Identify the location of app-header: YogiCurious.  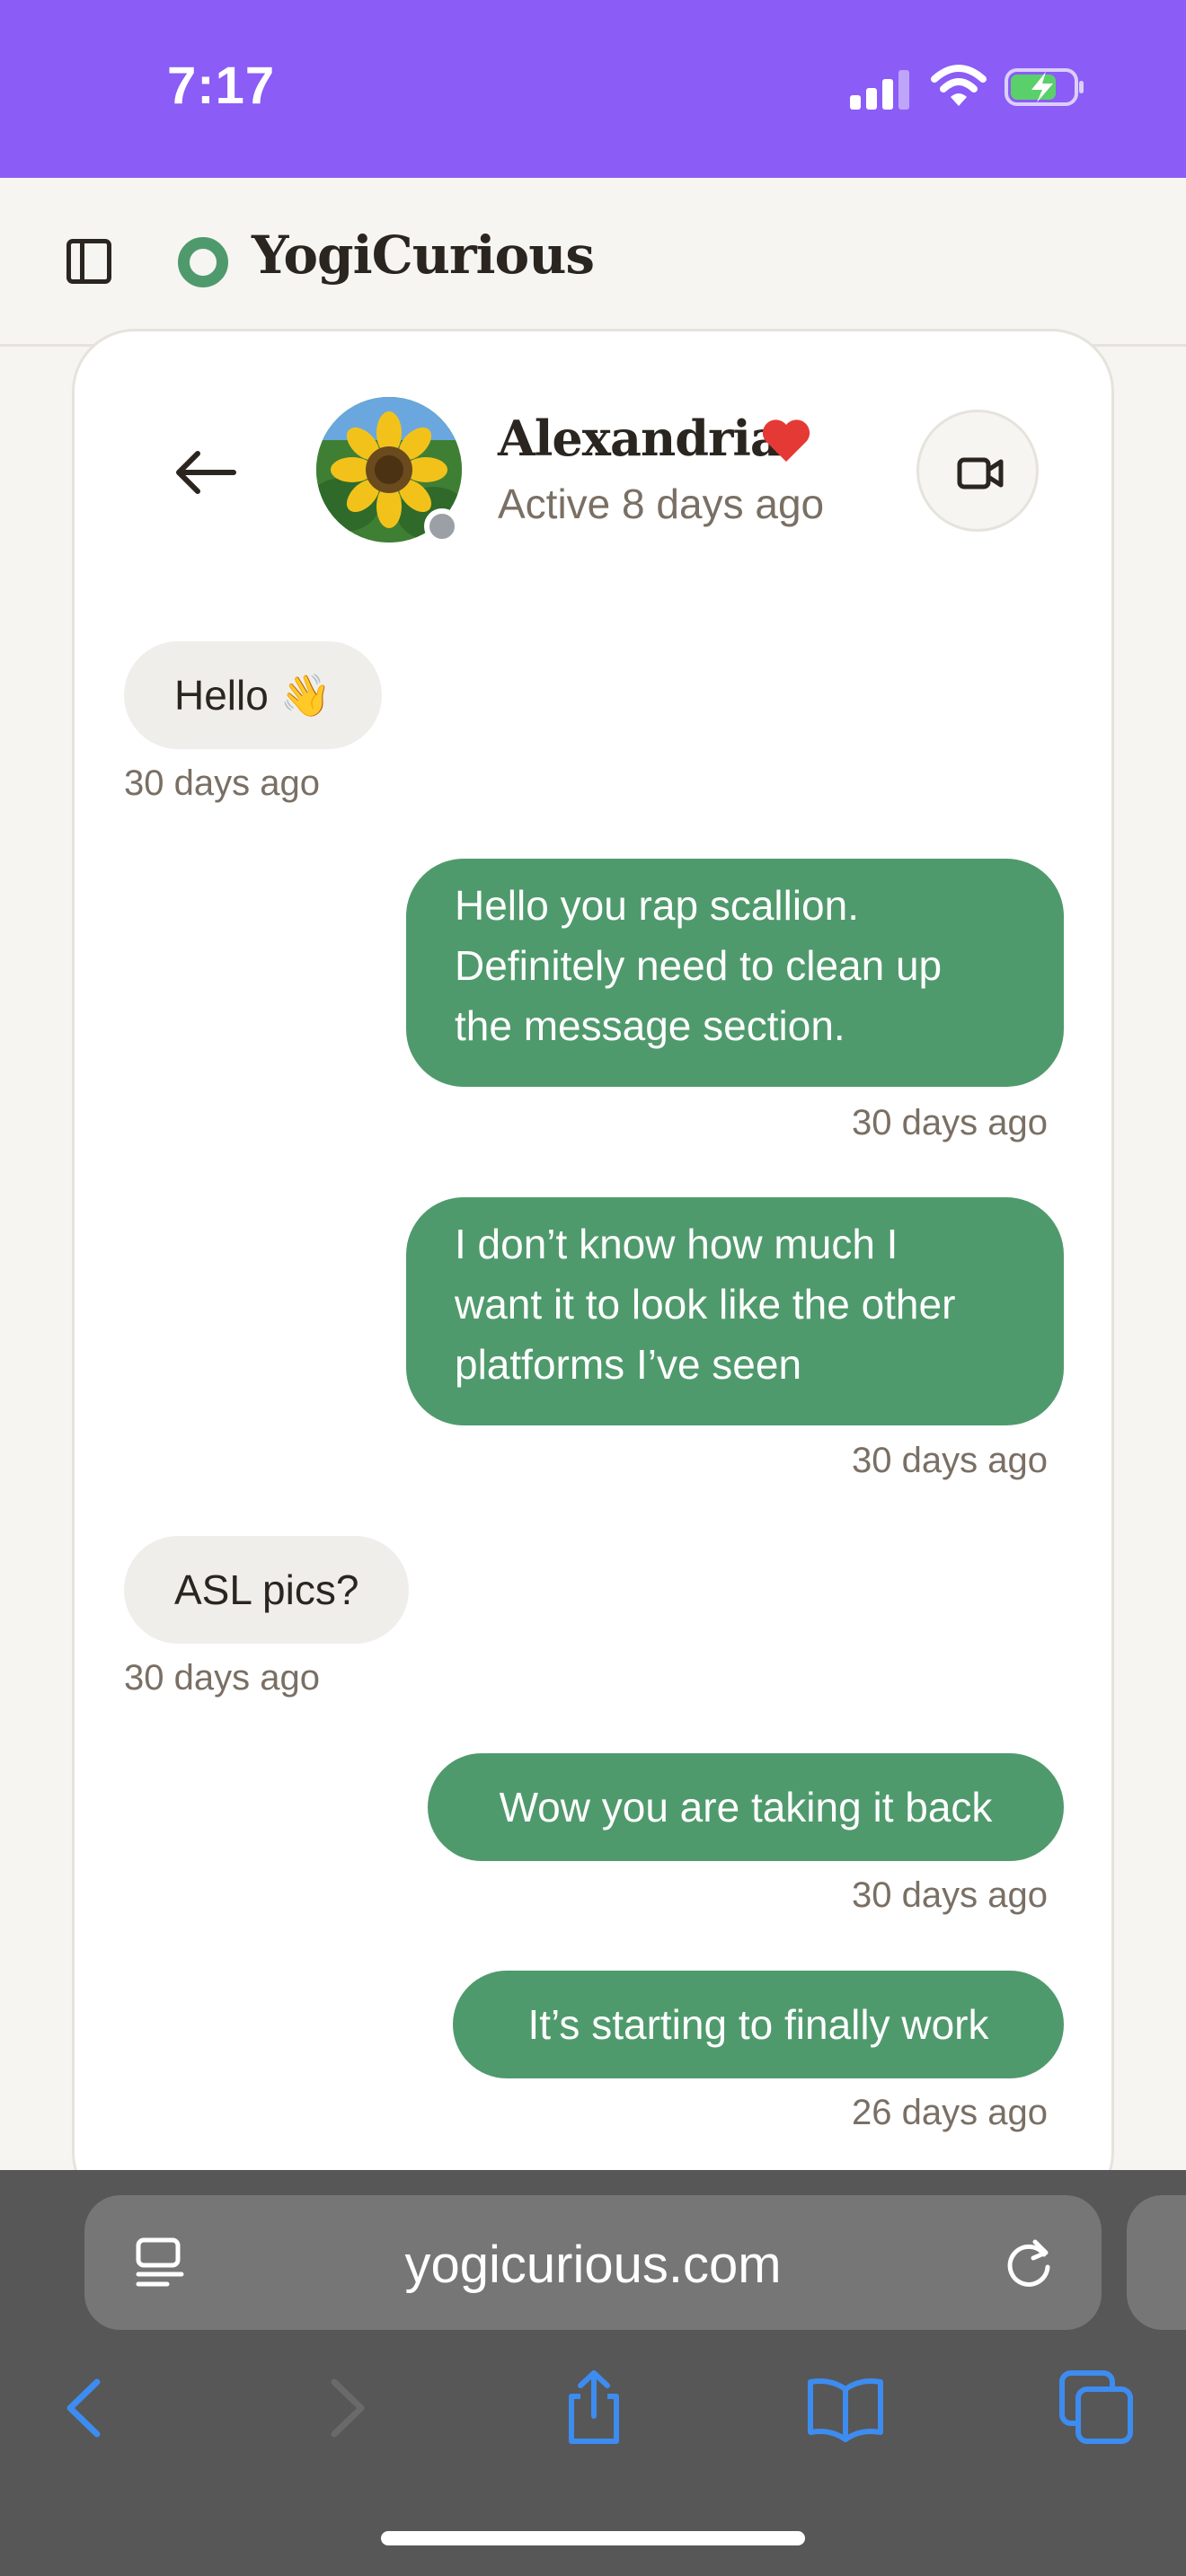
(593, 262).